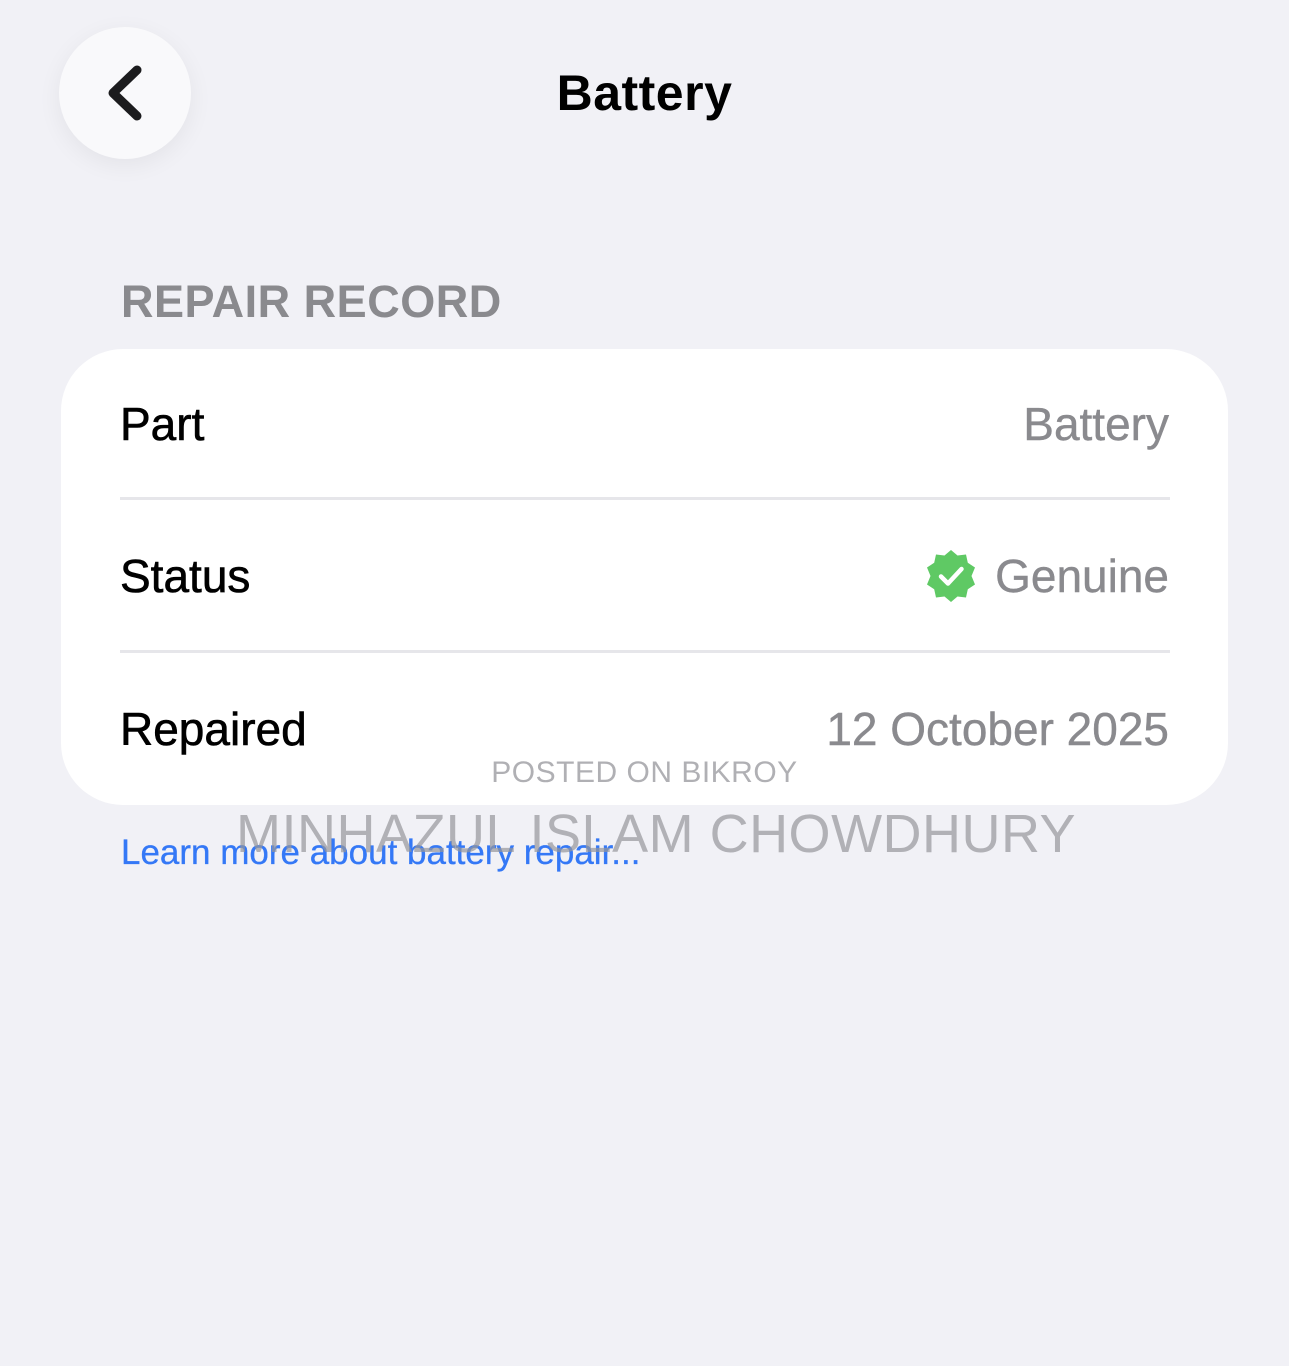 The image size is (1289, 1366). What do you see at coordinates (1082, 576) in the screenshot?
I see `status-value: Genuine` at bounding box center [1082, 576].